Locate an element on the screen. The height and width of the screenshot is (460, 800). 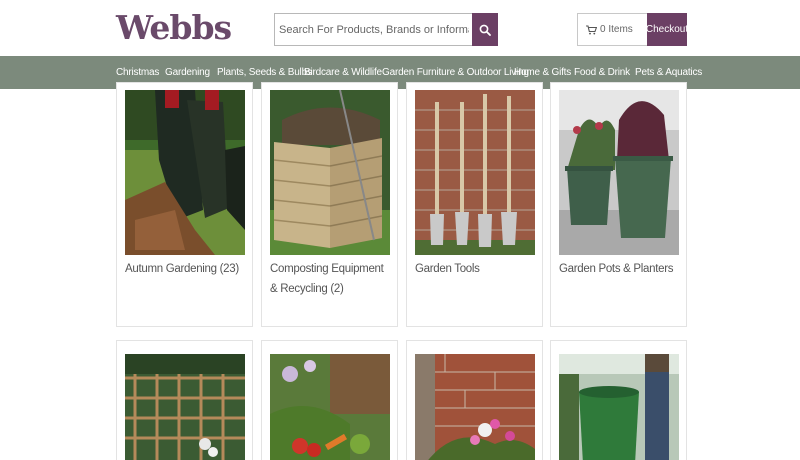
garden-tools-image is located at coordinates (475, 172).